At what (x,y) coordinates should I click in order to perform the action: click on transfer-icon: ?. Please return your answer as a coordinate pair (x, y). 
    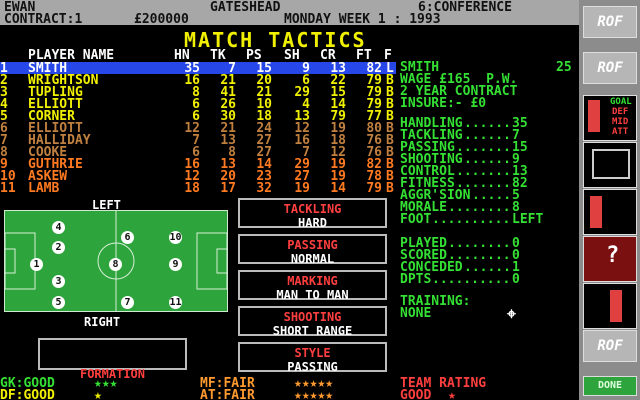
    Looking at the image, I should click on (610, 259).